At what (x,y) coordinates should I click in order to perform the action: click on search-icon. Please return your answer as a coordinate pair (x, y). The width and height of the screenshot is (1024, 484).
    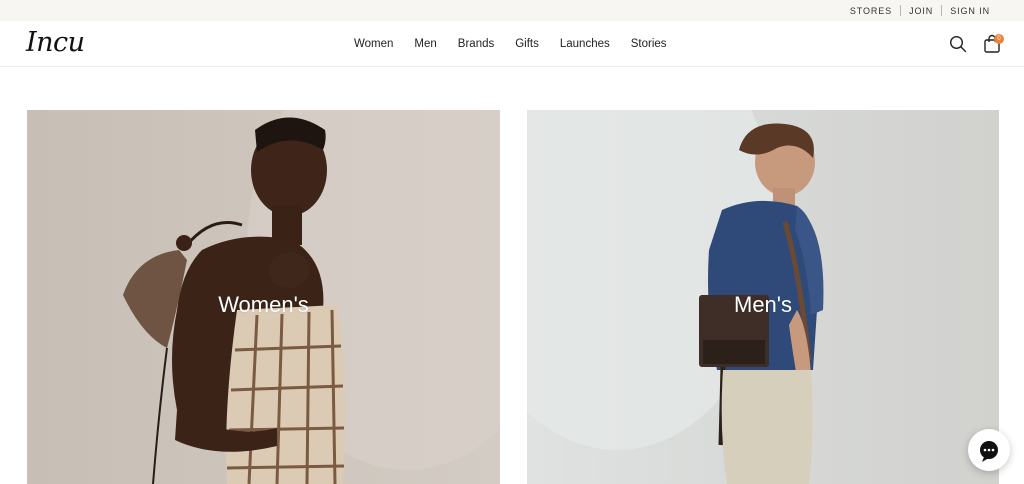
    Looking at the image, I should click on (958, 44).